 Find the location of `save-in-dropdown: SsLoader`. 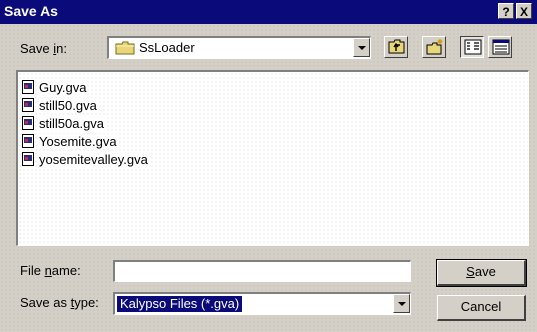

save-in-dropdown: SsLoader is located at coordinates (239, 47).